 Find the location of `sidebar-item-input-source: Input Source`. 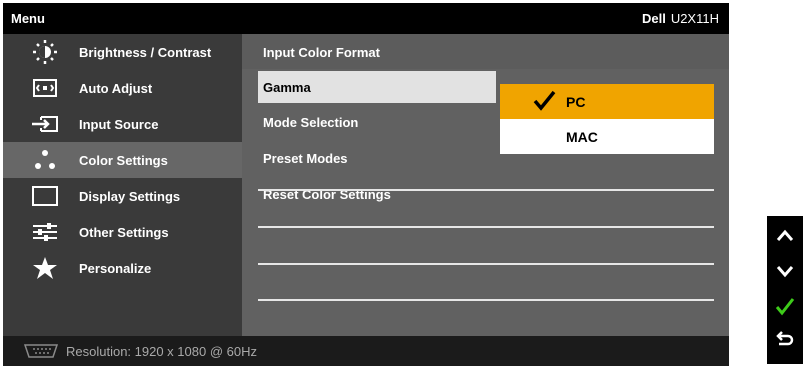

sidebar-item-input-source: Input Source is located at coordinates (122, 124).